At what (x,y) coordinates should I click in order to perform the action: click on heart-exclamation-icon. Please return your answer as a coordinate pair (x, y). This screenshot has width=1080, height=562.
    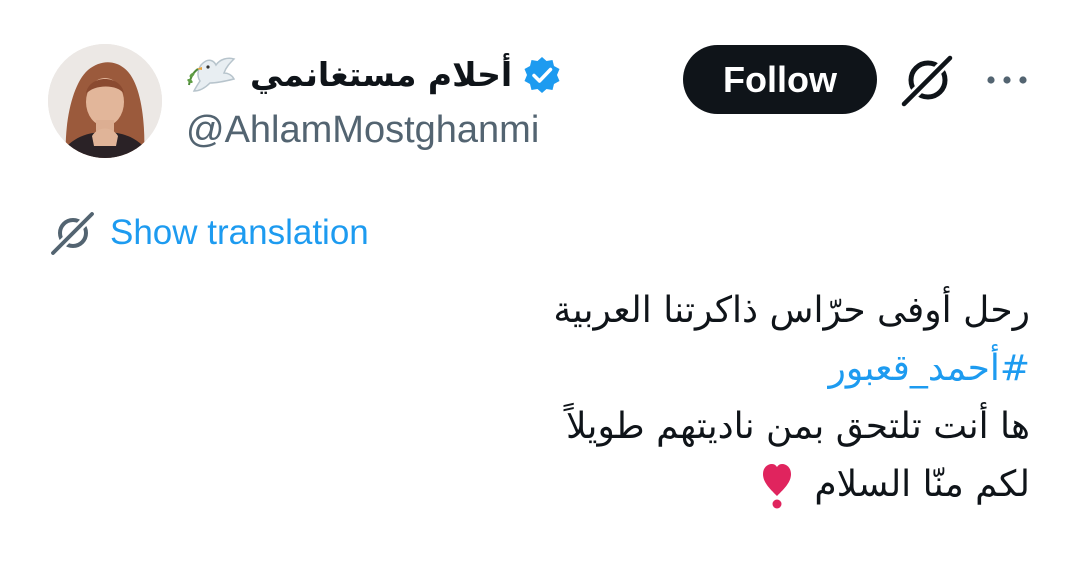
    Looking at the image, I should click on (777, 486).